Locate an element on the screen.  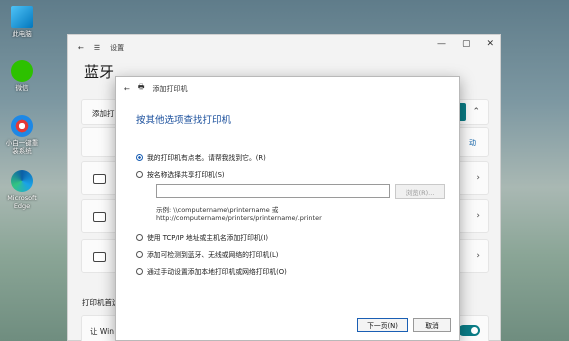
desktop-icon-wechat: 微信 is located at coordinates (22, 76).